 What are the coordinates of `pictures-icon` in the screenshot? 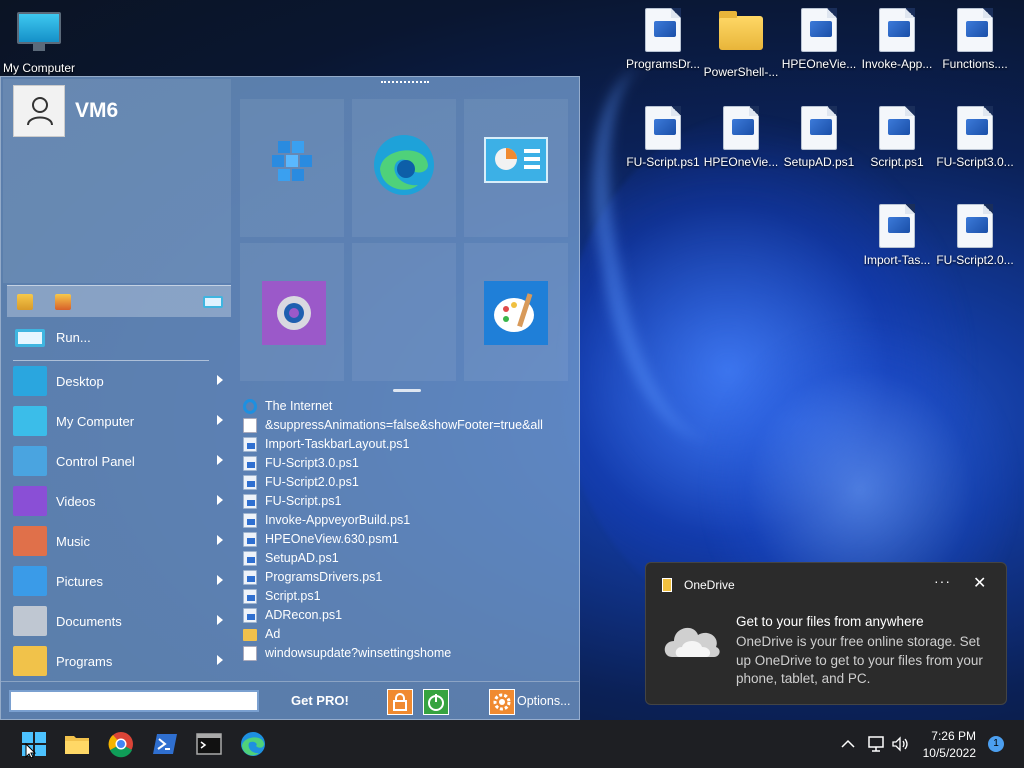 It's located at (30, 581).